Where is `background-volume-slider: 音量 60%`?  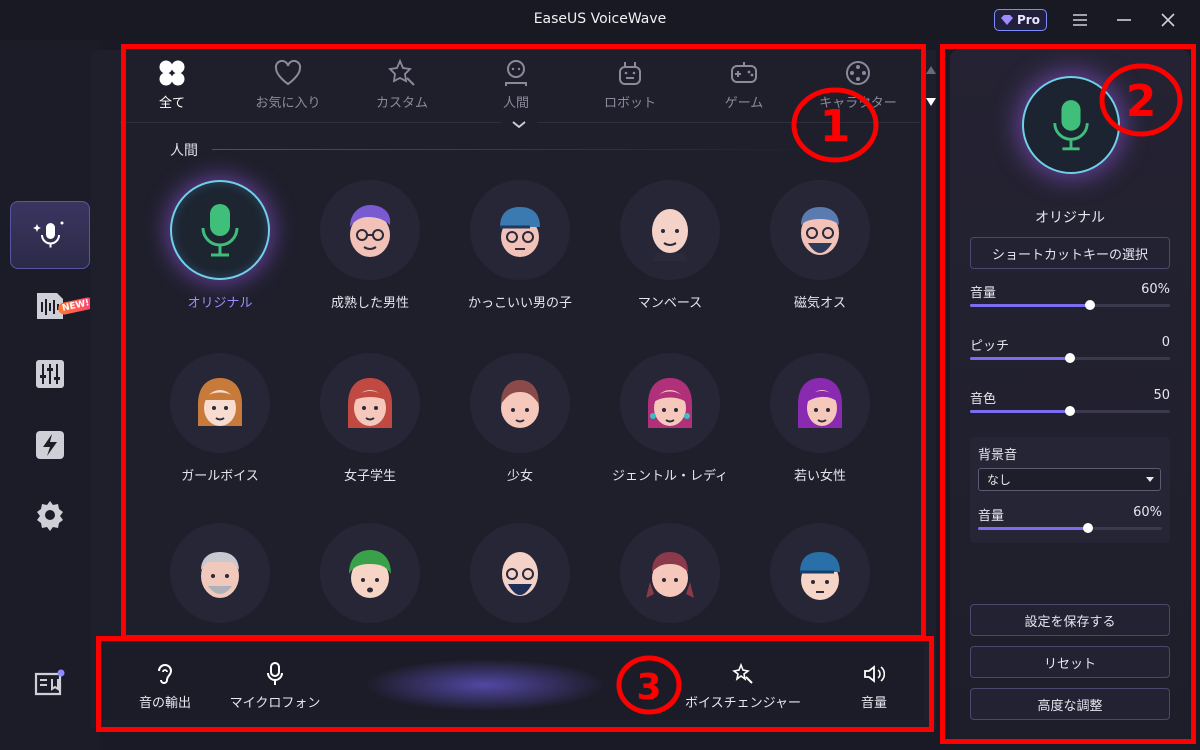
background-volume-slider: 音量 60% is located at coordinates (1070, 525).